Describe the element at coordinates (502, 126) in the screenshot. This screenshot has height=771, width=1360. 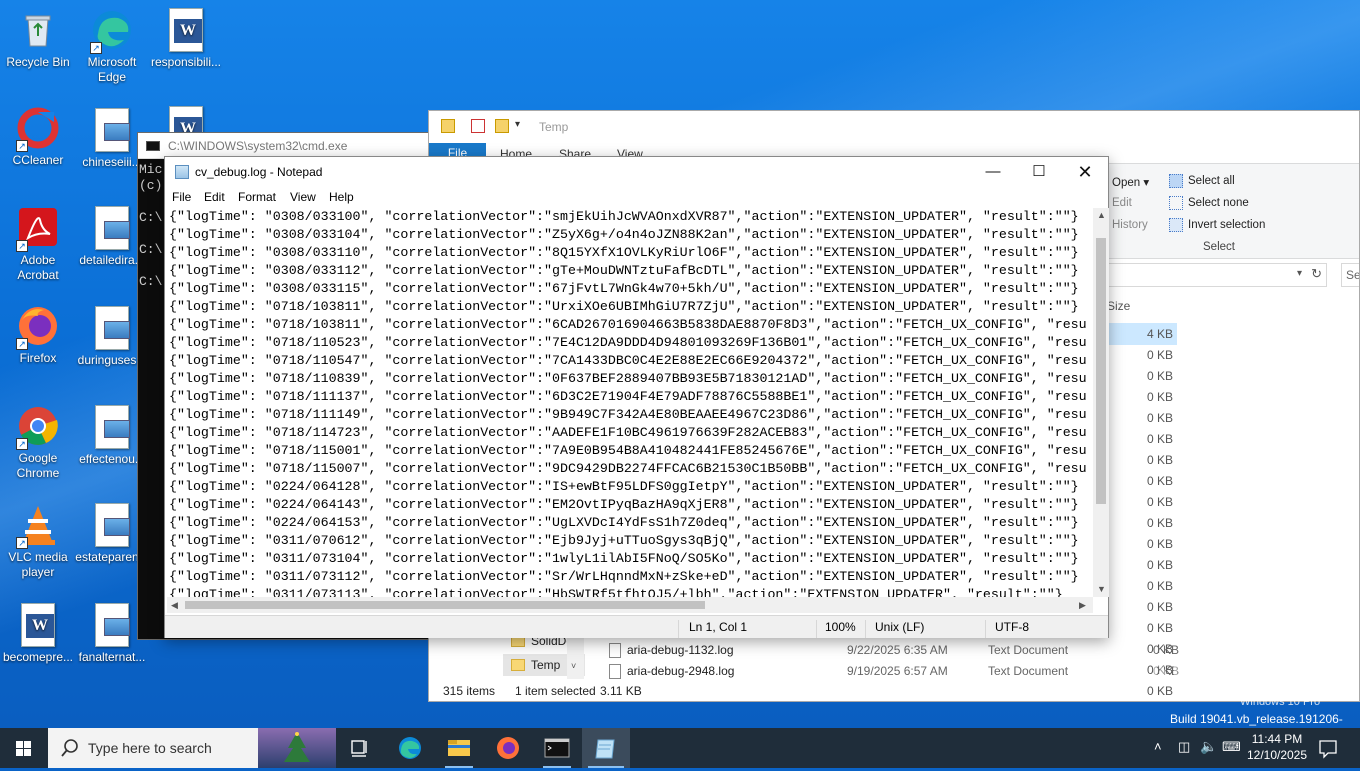
I see `new-folder-icon` at that location.